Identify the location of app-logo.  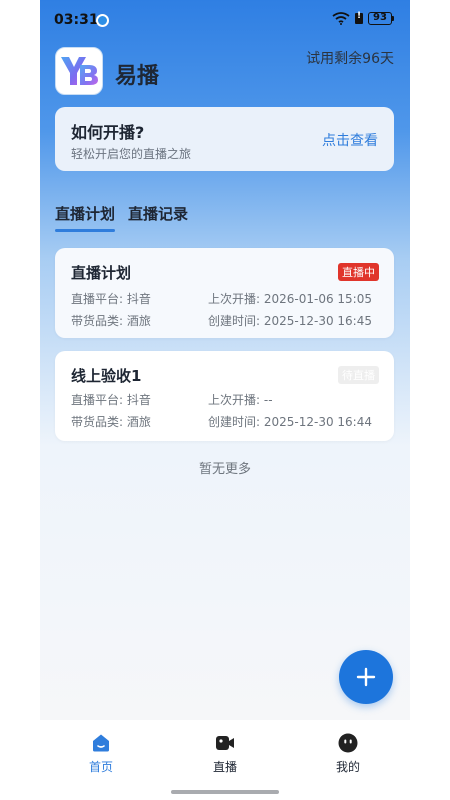
(79, 71).